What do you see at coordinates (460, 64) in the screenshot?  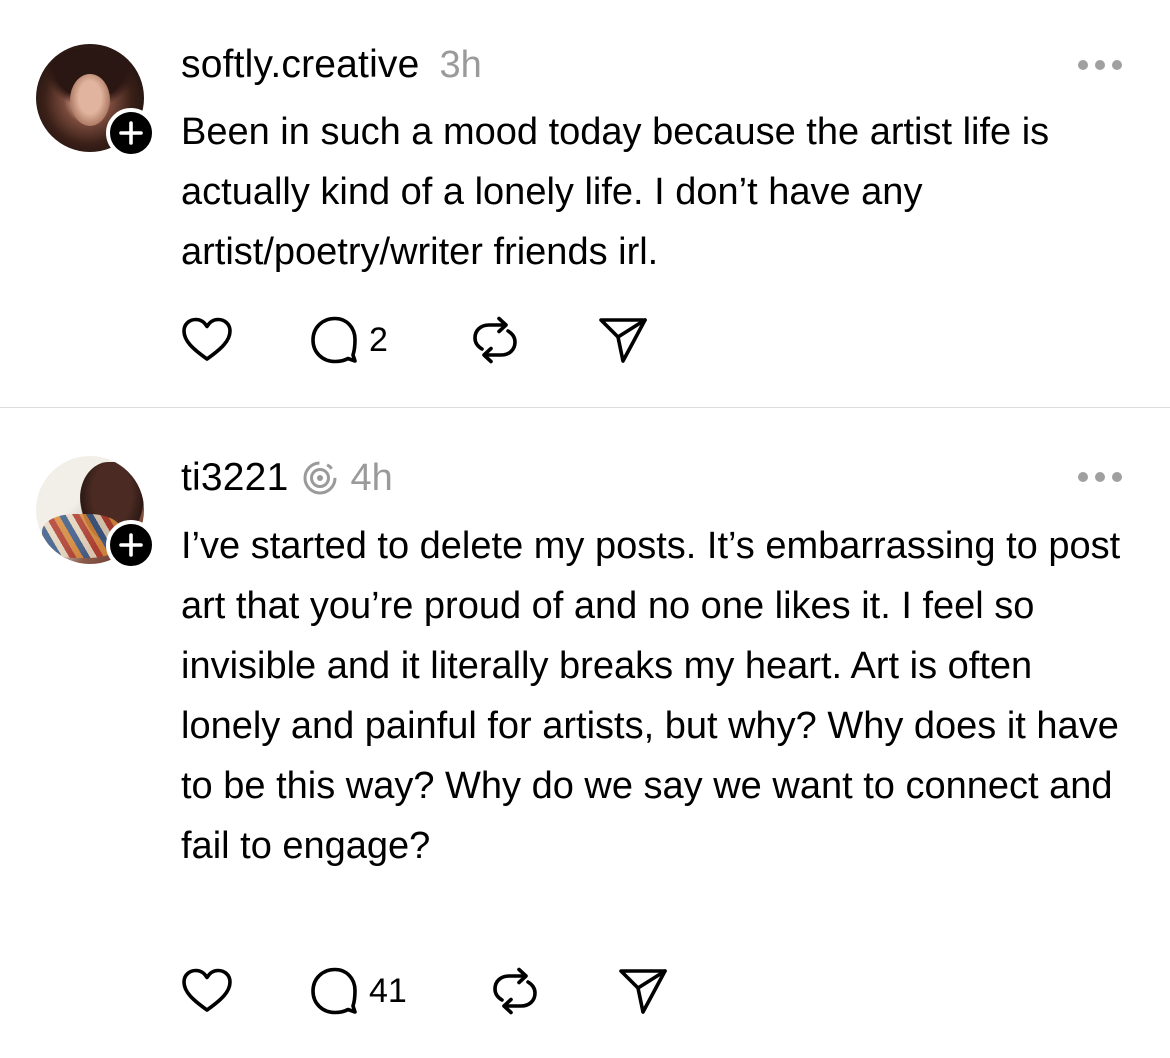 I see `timestamp: 3h` at bounding box center [460, 64].